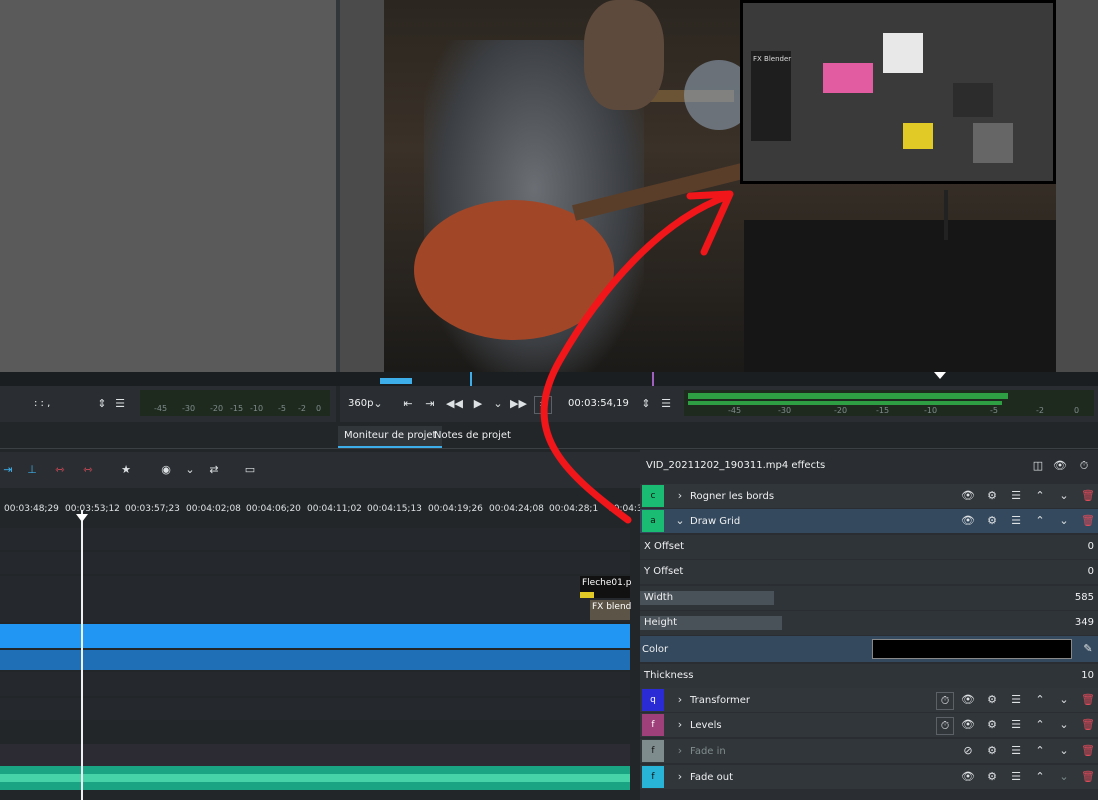 This screenshot has width=1098, height=800. Describe the element at coordinates (637, 357) in the screenshot. I see `annotation-arrow` at that location.